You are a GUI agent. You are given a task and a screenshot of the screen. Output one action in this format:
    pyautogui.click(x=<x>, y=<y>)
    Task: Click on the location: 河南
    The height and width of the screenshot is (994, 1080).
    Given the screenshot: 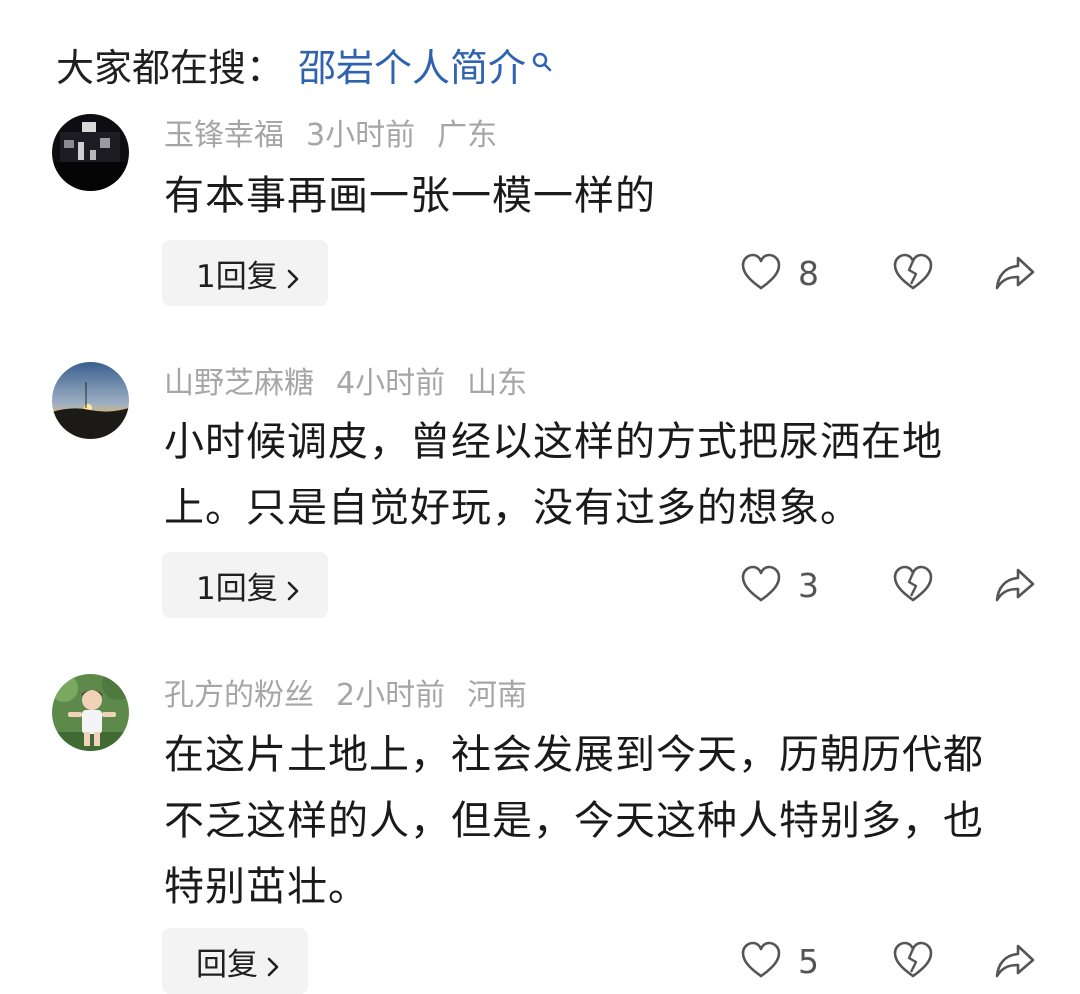 What is the action you would take?
    pyautogui.click(x=497, y=695)
    